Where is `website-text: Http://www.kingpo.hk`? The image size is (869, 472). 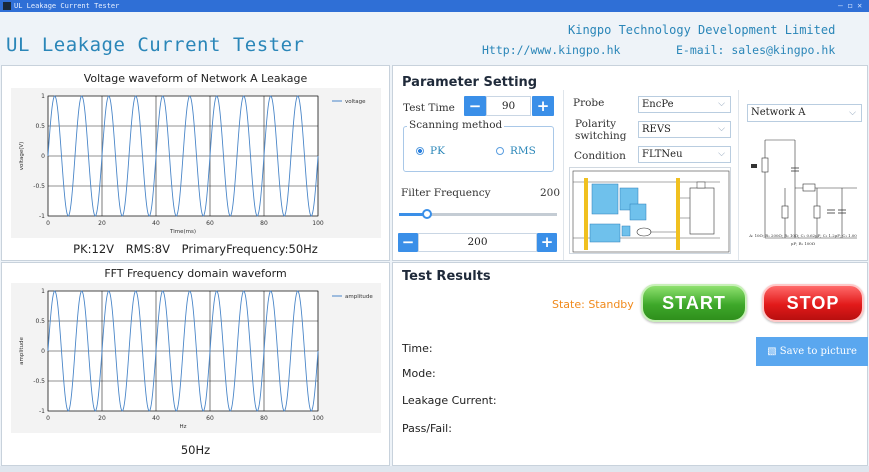 website-text: Http://www.kingpo.hk is located at coordinates (551, 50).